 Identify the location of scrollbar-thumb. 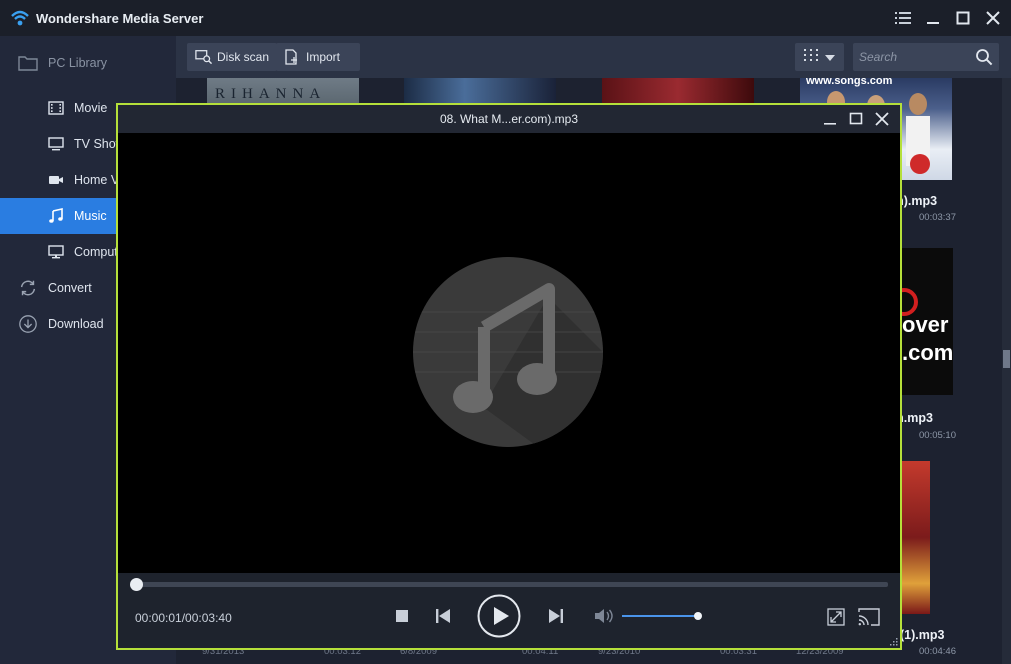
(1006, 359).